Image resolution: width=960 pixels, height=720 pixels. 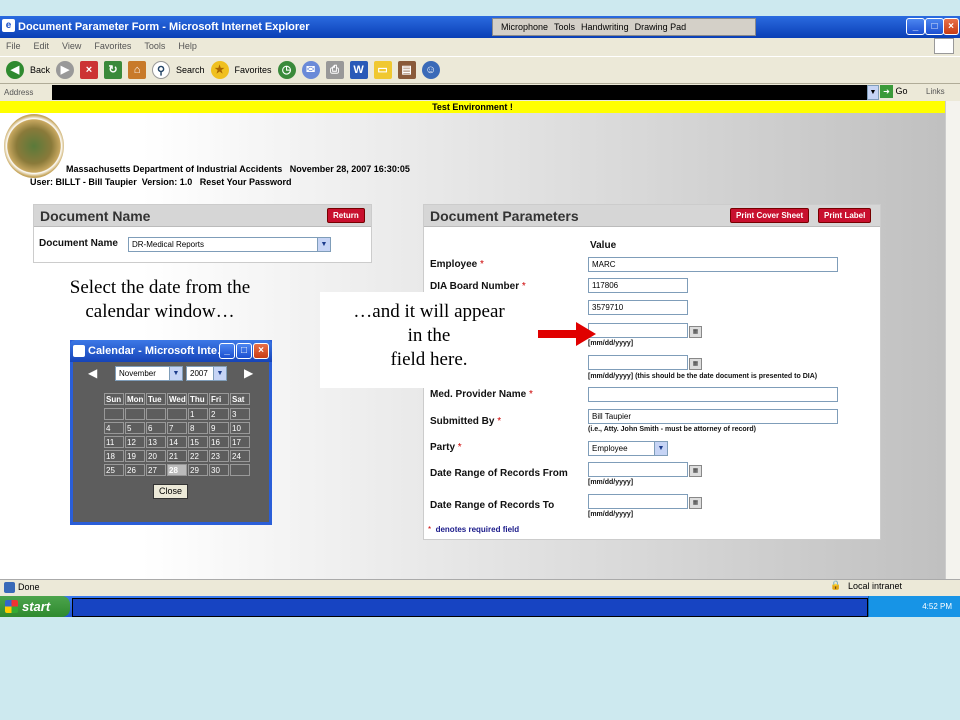 I want to click on print-cover-sheet-button: Print Cover Sheet, so click(x=770, y=215).